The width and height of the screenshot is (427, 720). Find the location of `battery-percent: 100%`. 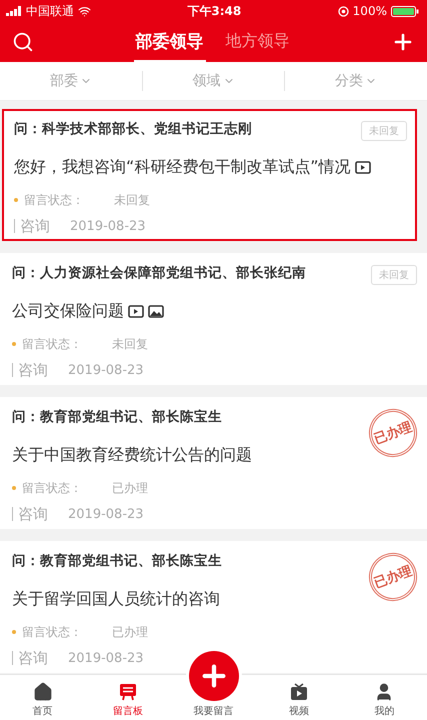

battery-percent: 100% is located at coordinates (369, 11).